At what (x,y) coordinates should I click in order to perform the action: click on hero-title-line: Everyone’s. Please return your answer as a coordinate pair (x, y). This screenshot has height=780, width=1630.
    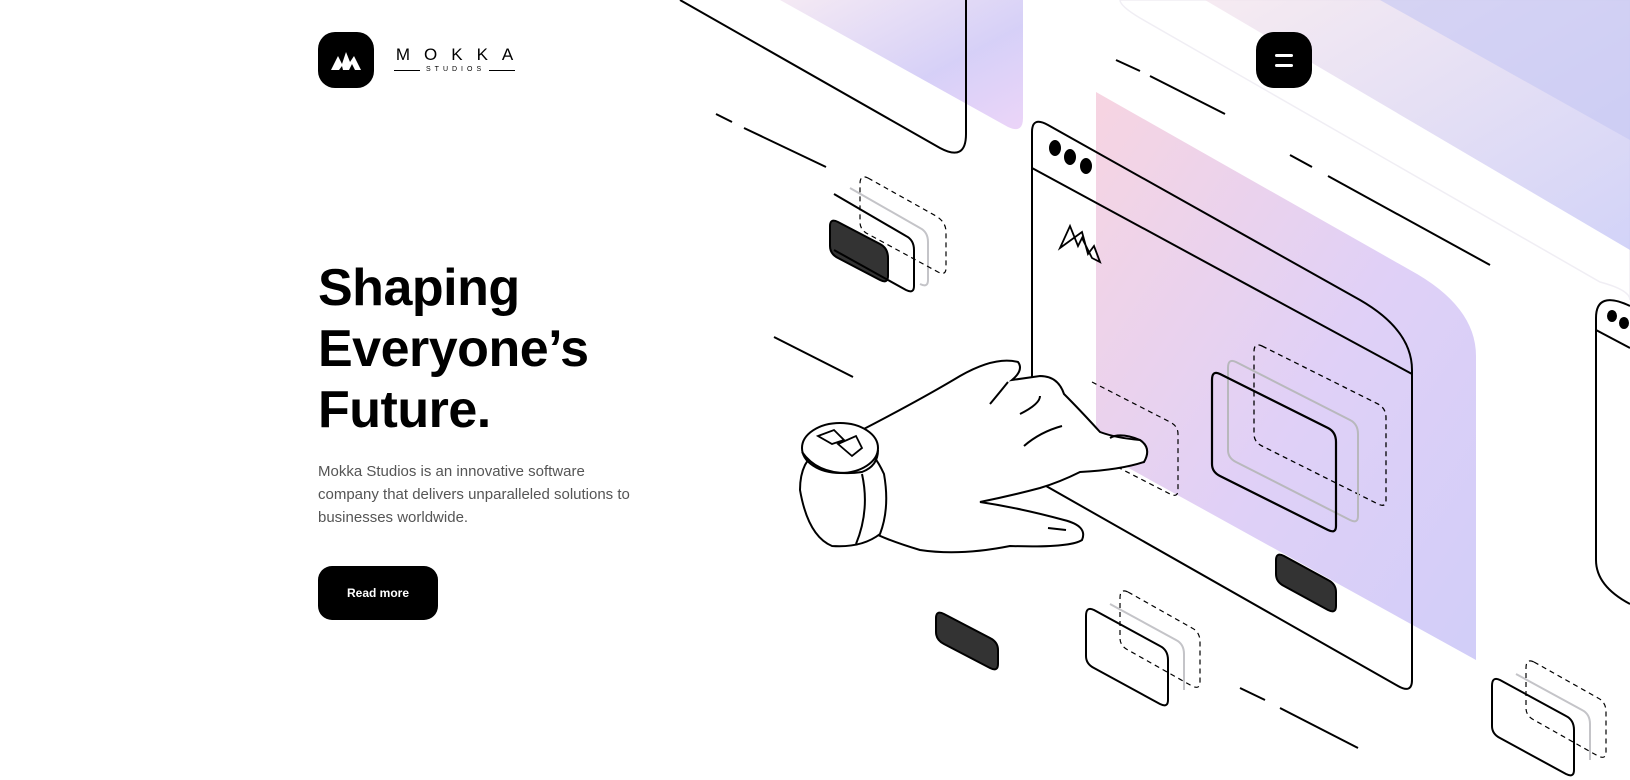
    Looking at the image, I should click on (453, 349).